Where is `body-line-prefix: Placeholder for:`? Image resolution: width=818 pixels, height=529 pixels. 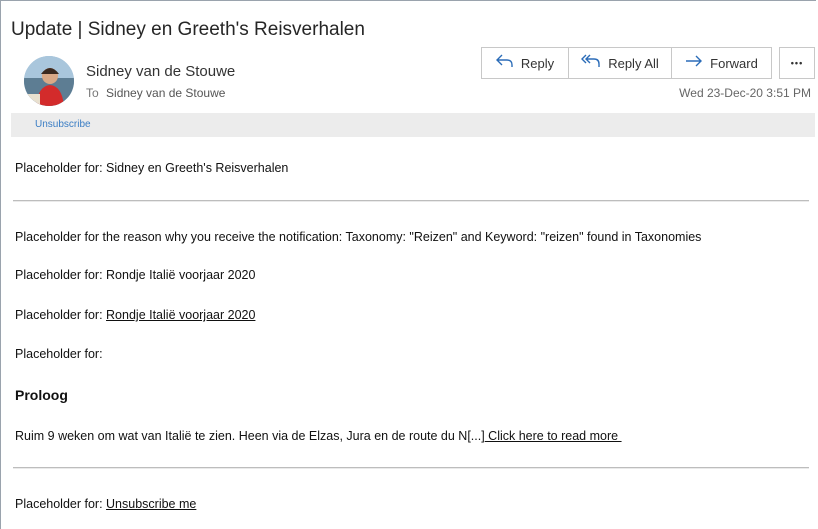 body-line-prefix: Placeholder for: is located at coordinates (61, 315).